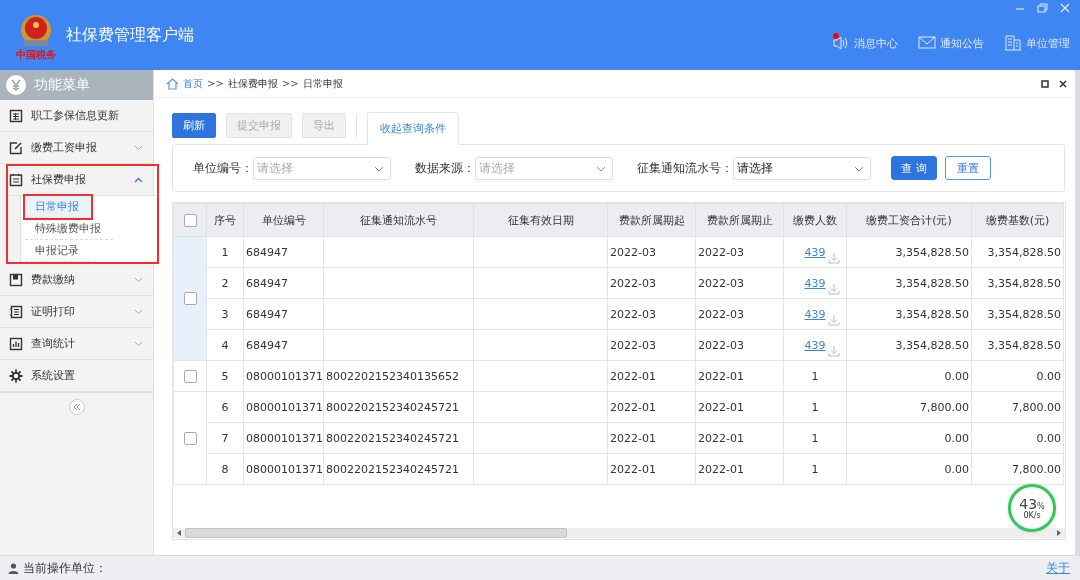 This screenshot has width=1080, height=580. What do you see at coordinates (16, 147) in the screenshot?
I see `edit-icon` at bounding box center [16, 147].